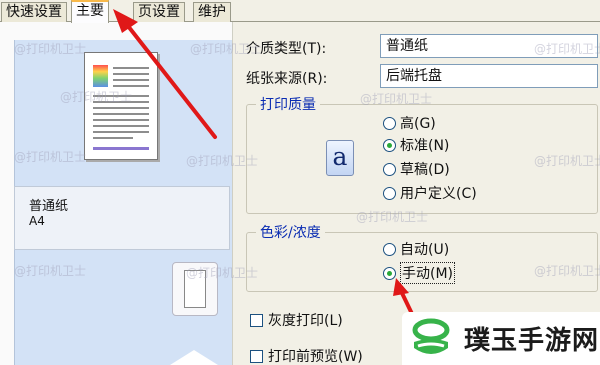  Describe the element at coordinates (532, 341) in the screenshot. I see `brand-name: 璞玉手游网` at that location.